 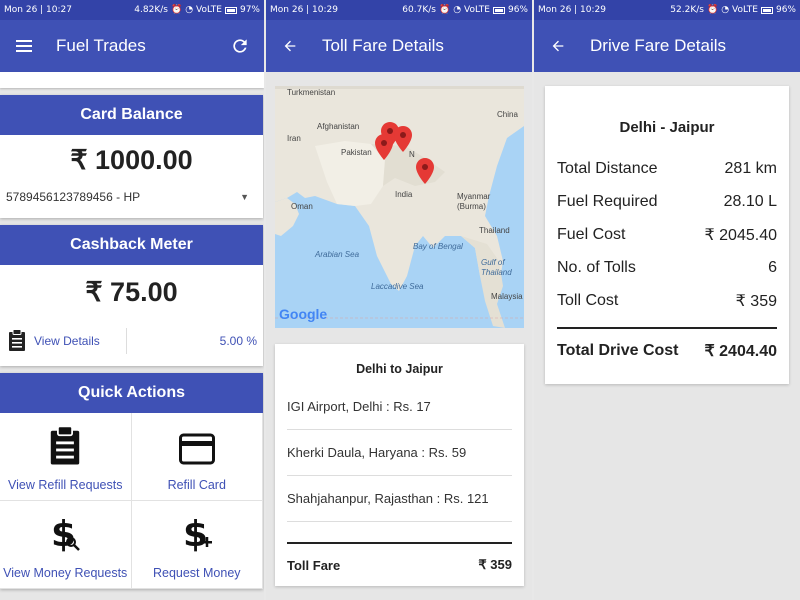 What do you see at coordinates (73, 197) in the screenshot?
I see `selected-card: 5789456123789456 - HP` at bounding box center [73, 197].